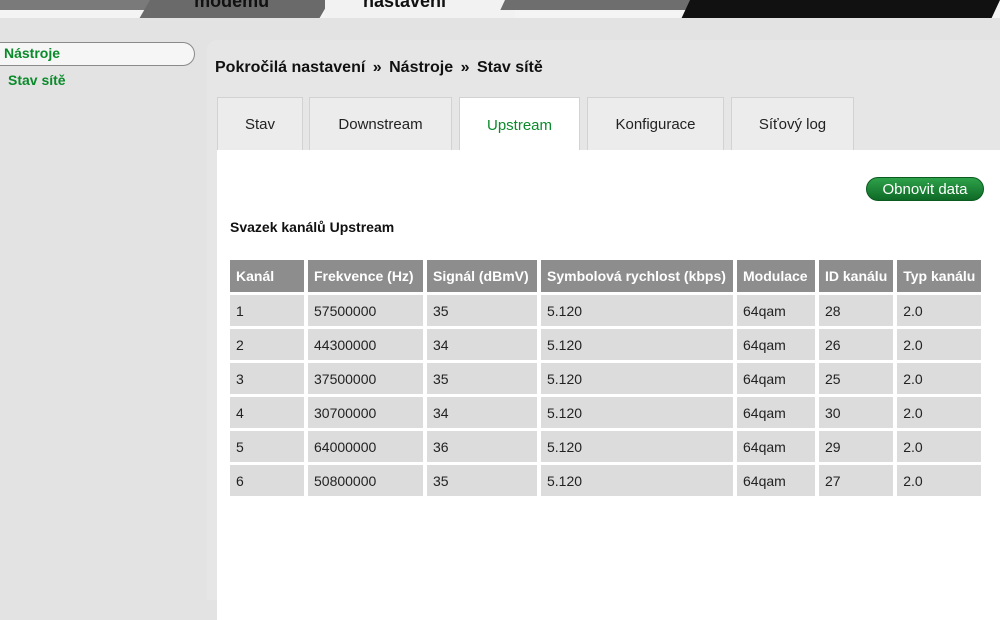 This screenshot has height=620, width=1000. I want to click on table-row: 3 37500000 35 5.120 64qam 25 2.0, so click(606, 378).